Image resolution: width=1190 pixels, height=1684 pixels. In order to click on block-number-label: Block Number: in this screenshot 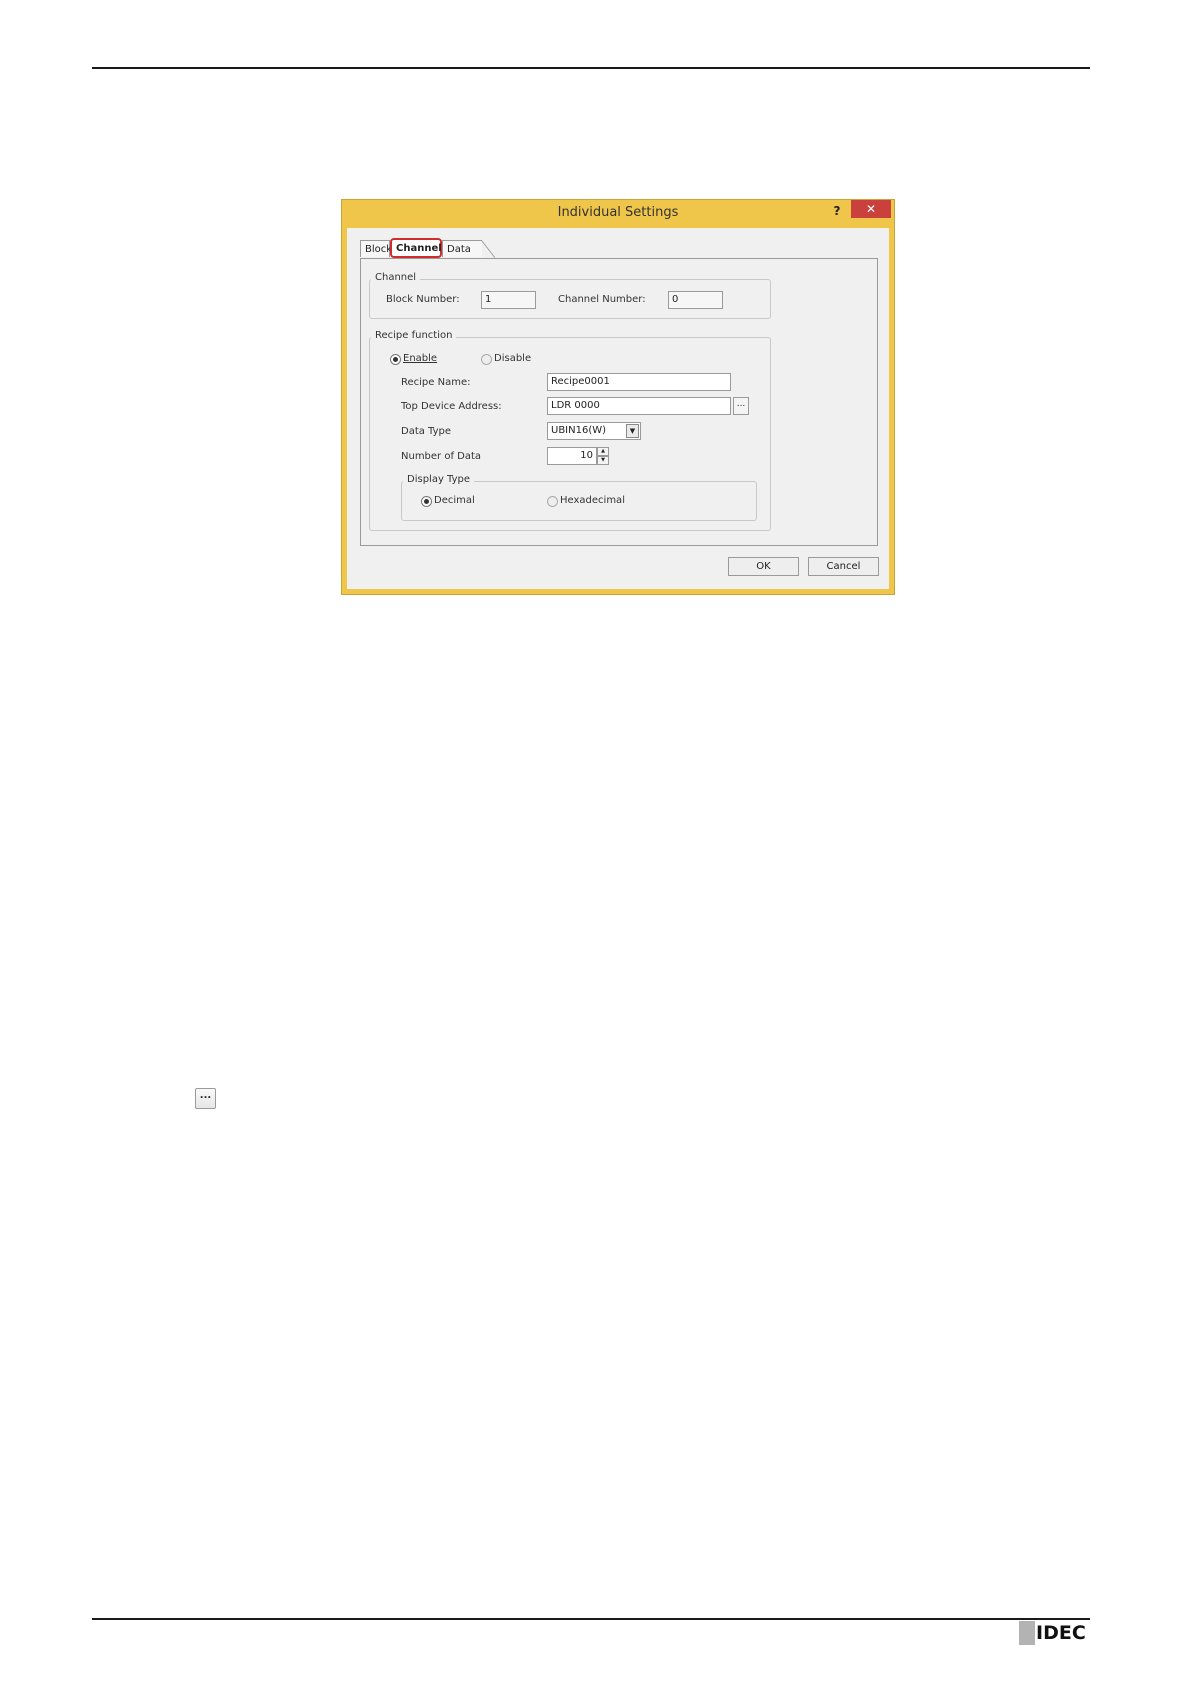, I will do `click(423, 299)`.